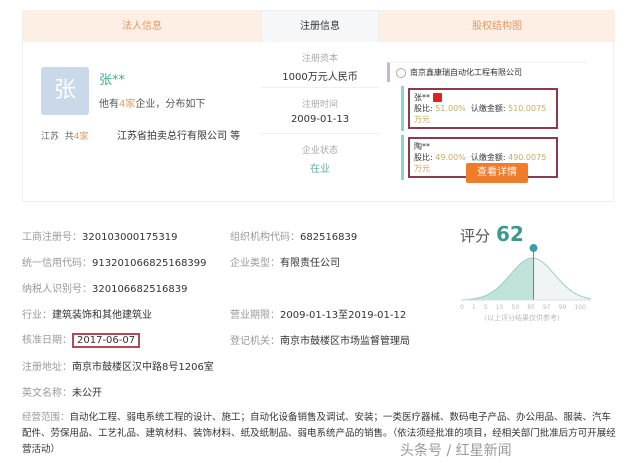  What do you see at coordinates (320, 77) in the screenshot?
I see `capital-value: 1000万元人民币` at bounding box center [320, 77].